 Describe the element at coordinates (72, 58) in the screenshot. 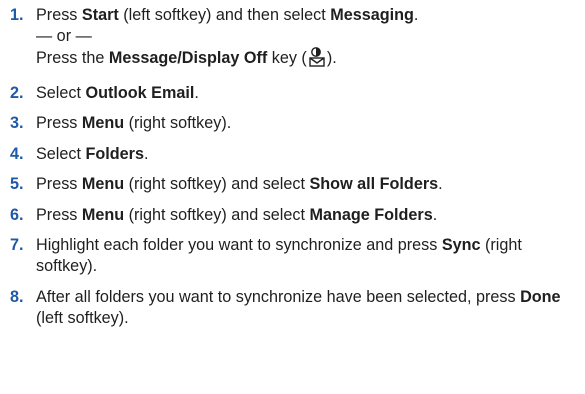

I see `step-text: Press the` at that location.